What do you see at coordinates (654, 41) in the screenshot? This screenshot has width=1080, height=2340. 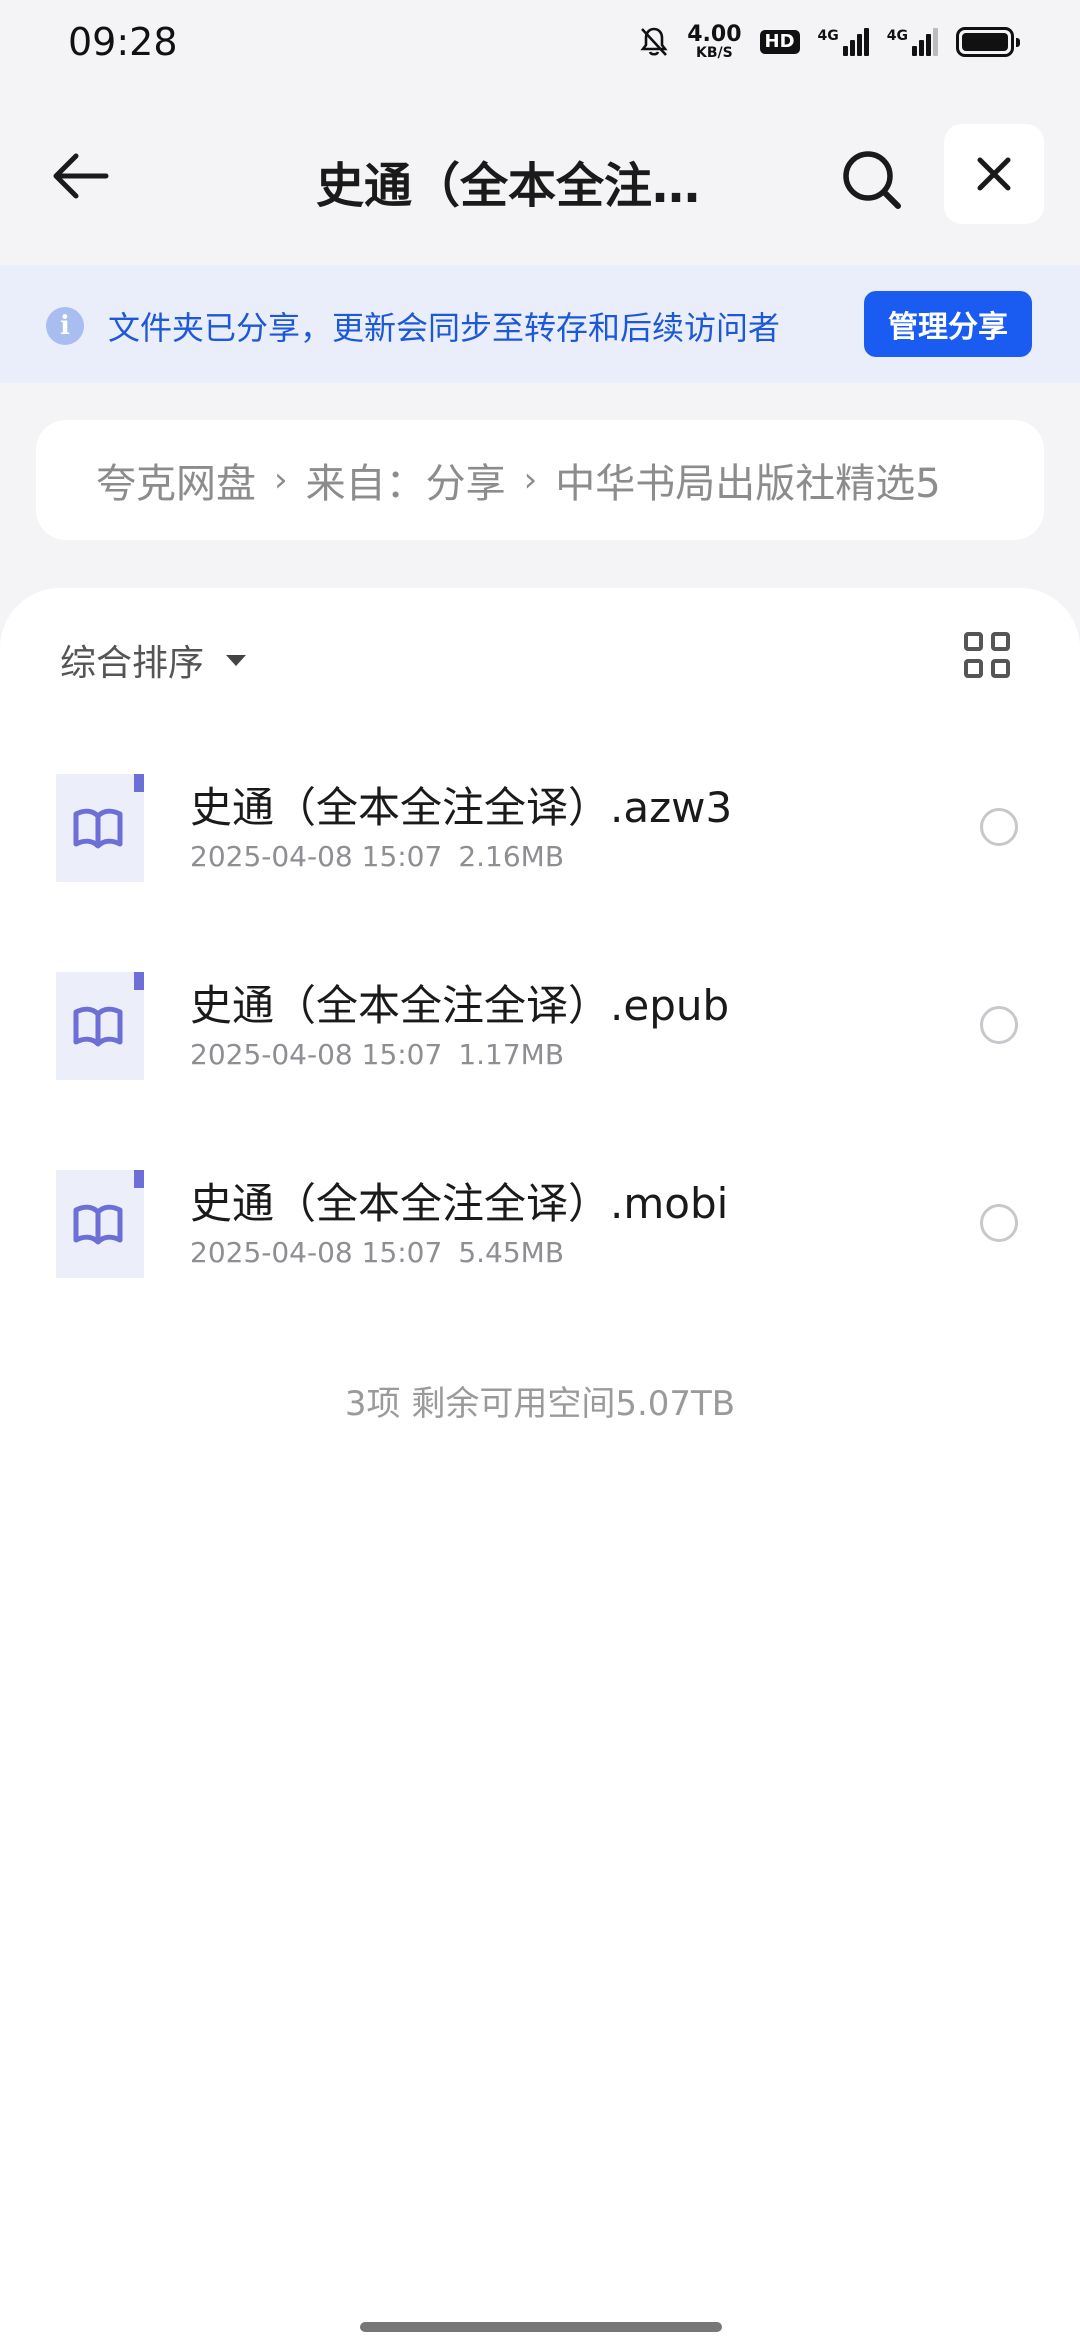 I see `bell-muted-icon` at bounding box center [654, 41].